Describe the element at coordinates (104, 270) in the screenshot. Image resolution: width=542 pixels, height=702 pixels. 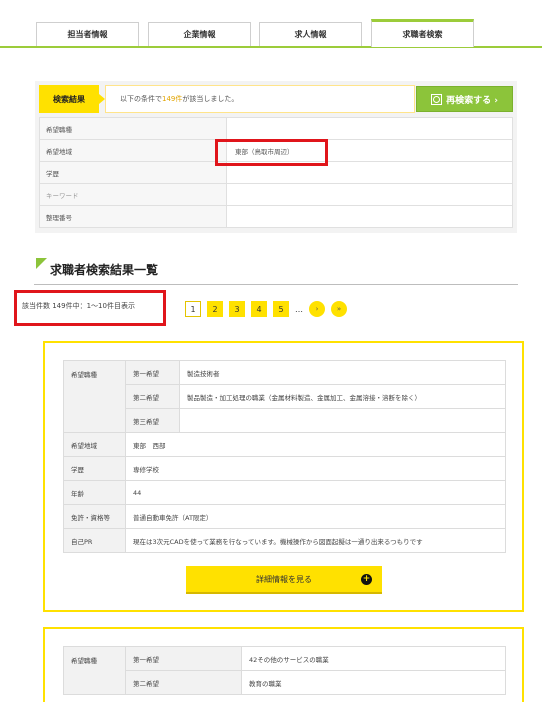
I see `section-title: 求職者検索結果一覧` at that location.